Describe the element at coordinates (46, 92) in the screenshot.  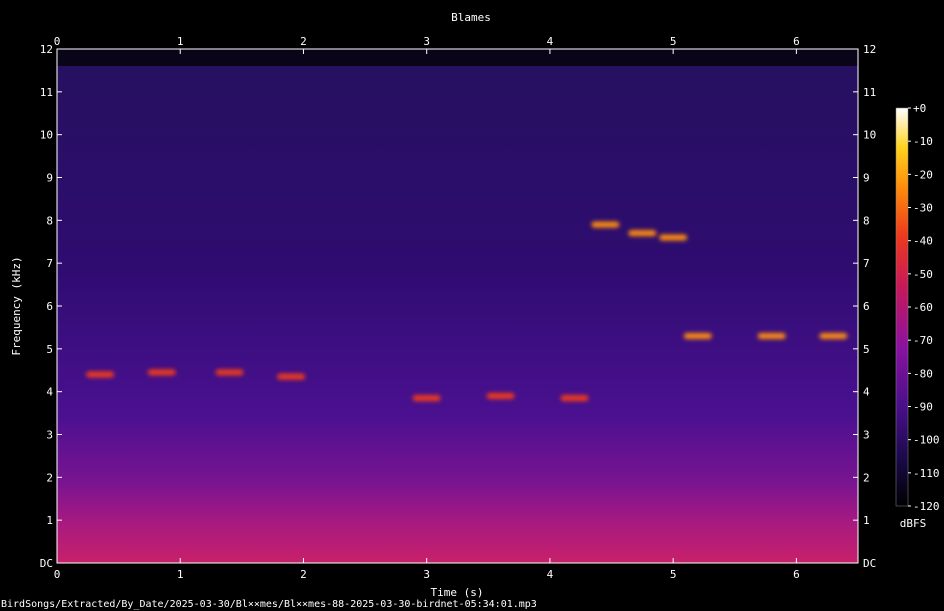
I see `y-tick-label-left: 11` at that location.